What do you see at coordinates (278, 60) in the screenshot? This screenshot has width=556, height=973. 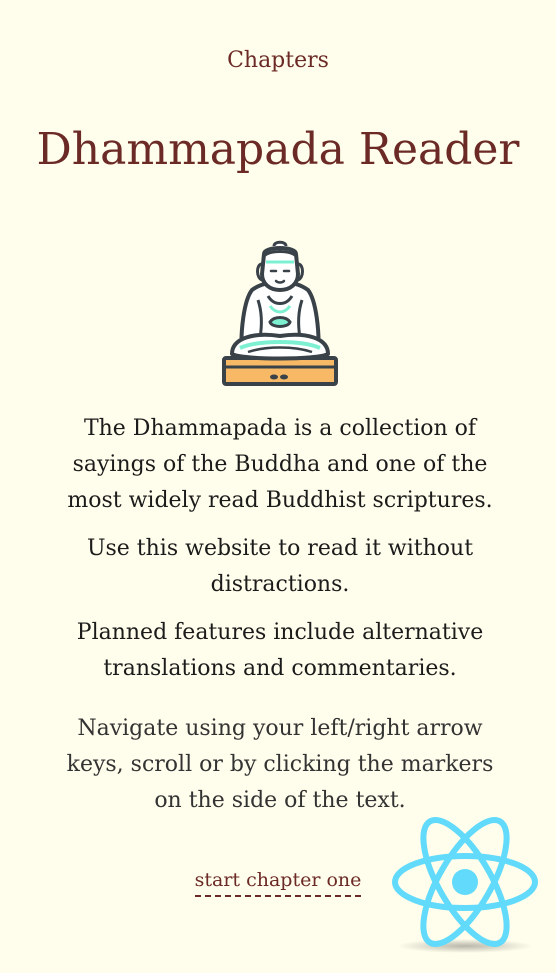 I see `chapters-link: Chapters` at bounding box center [278, 60].